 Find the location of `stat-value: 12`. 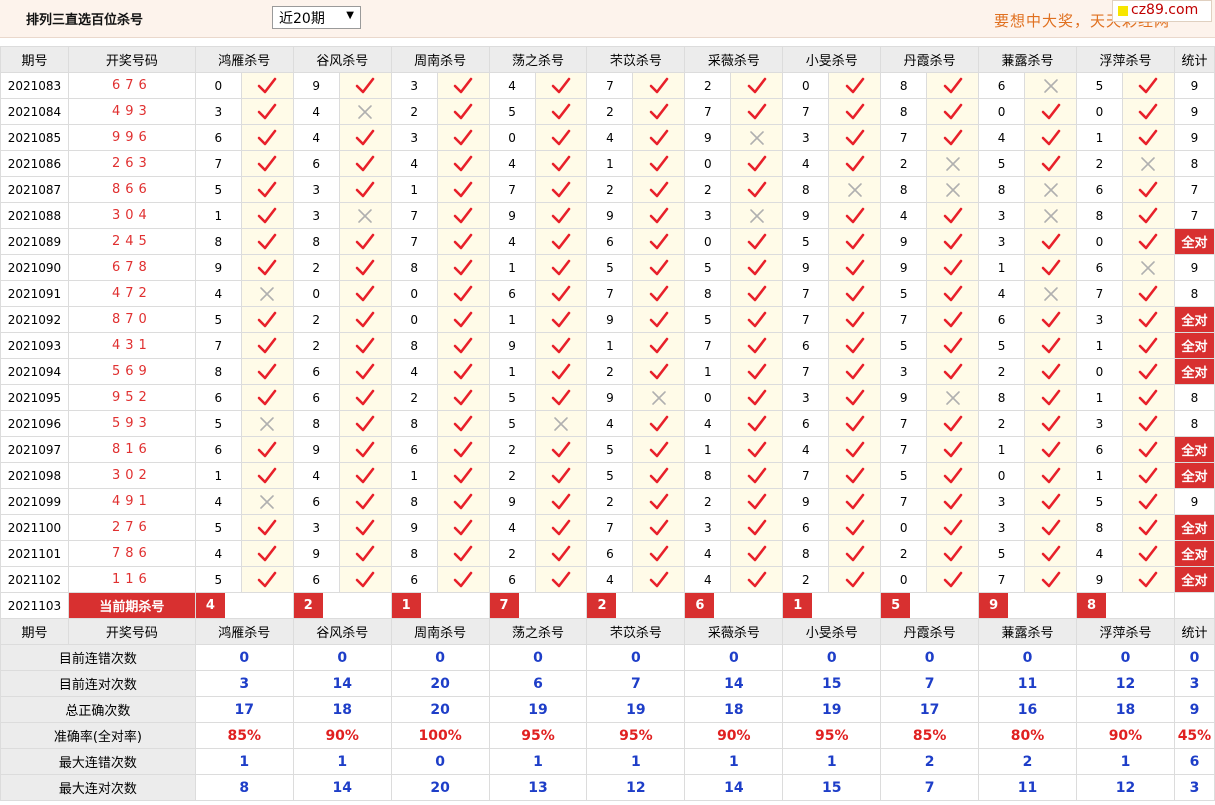

stat-value: 12 is located at coordinates (1125, 683).